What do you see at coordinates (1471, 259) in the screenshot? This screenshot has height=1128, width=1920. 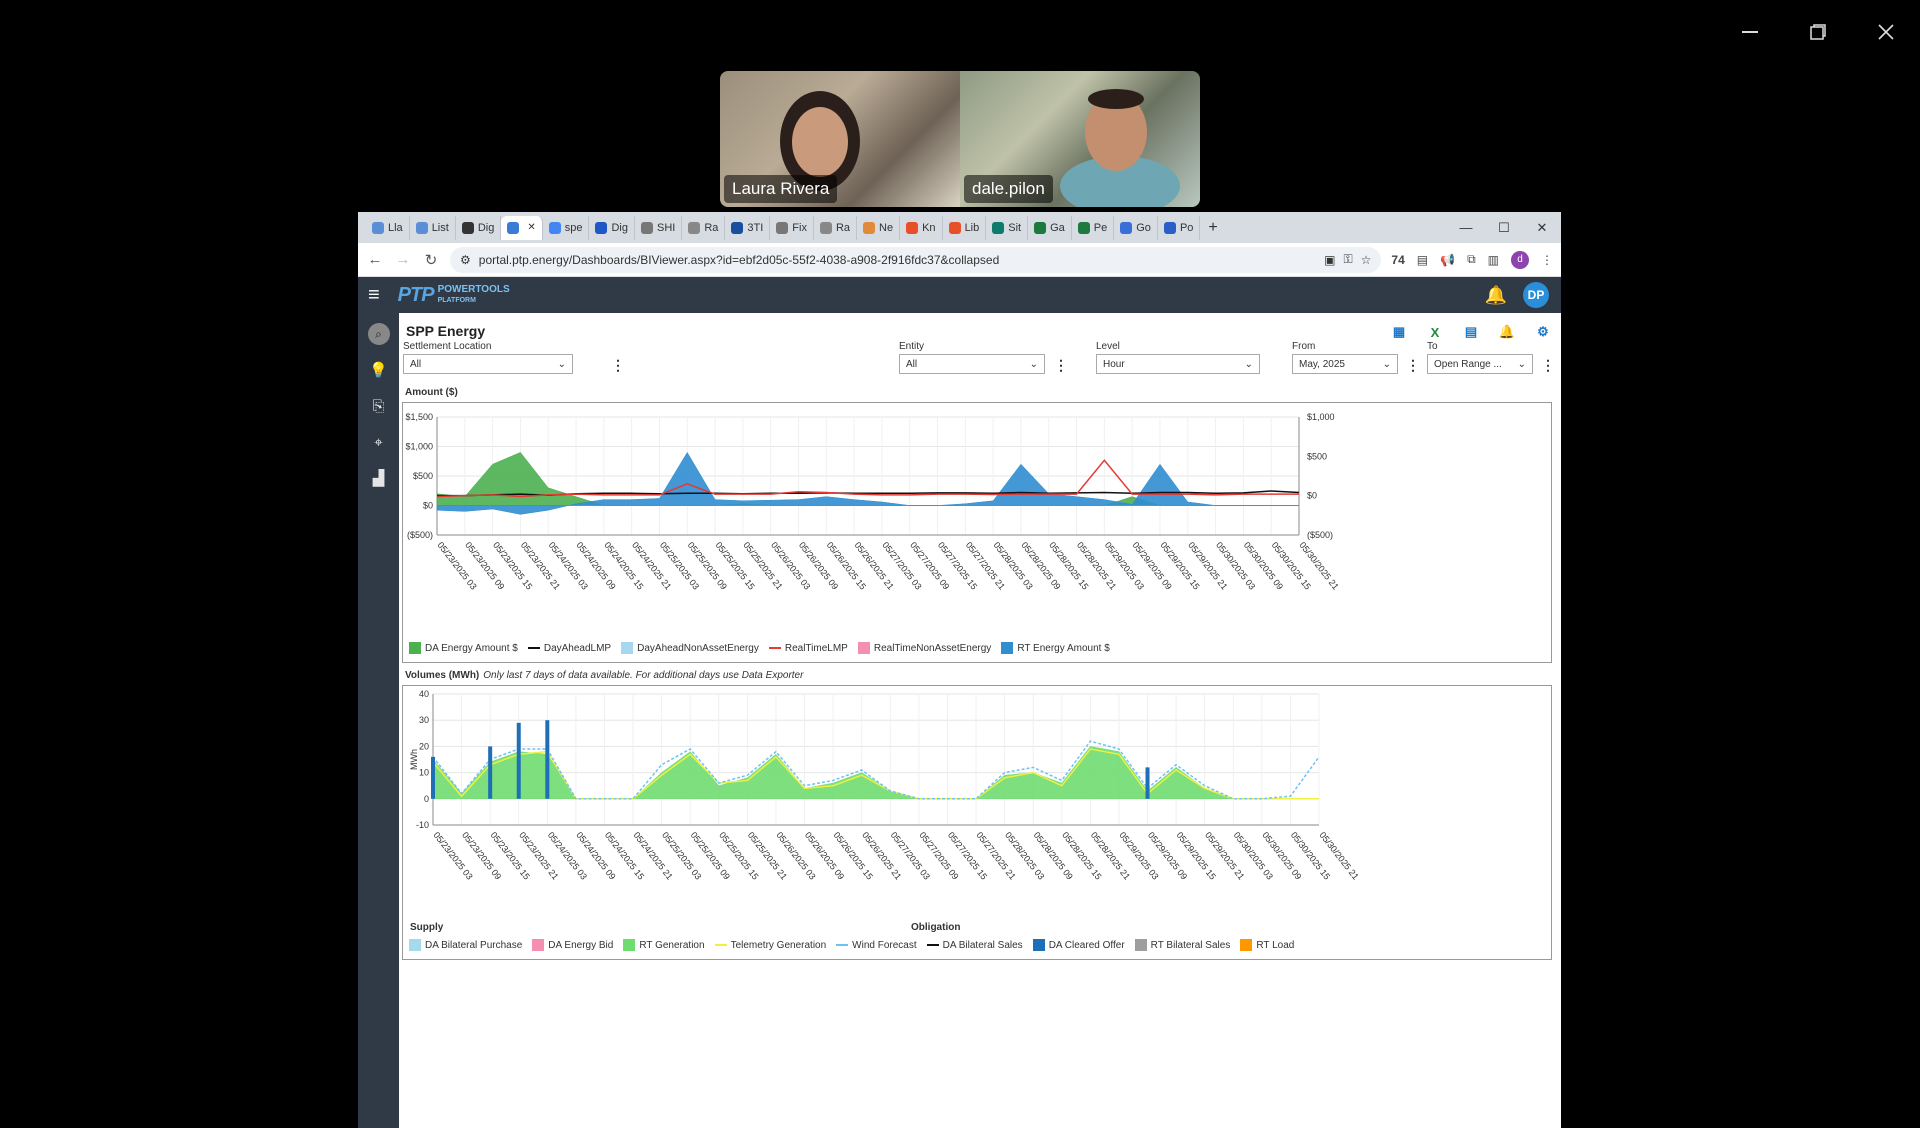 I see `puzzle-icon: ⧉` at bounding box center [1471, 259].